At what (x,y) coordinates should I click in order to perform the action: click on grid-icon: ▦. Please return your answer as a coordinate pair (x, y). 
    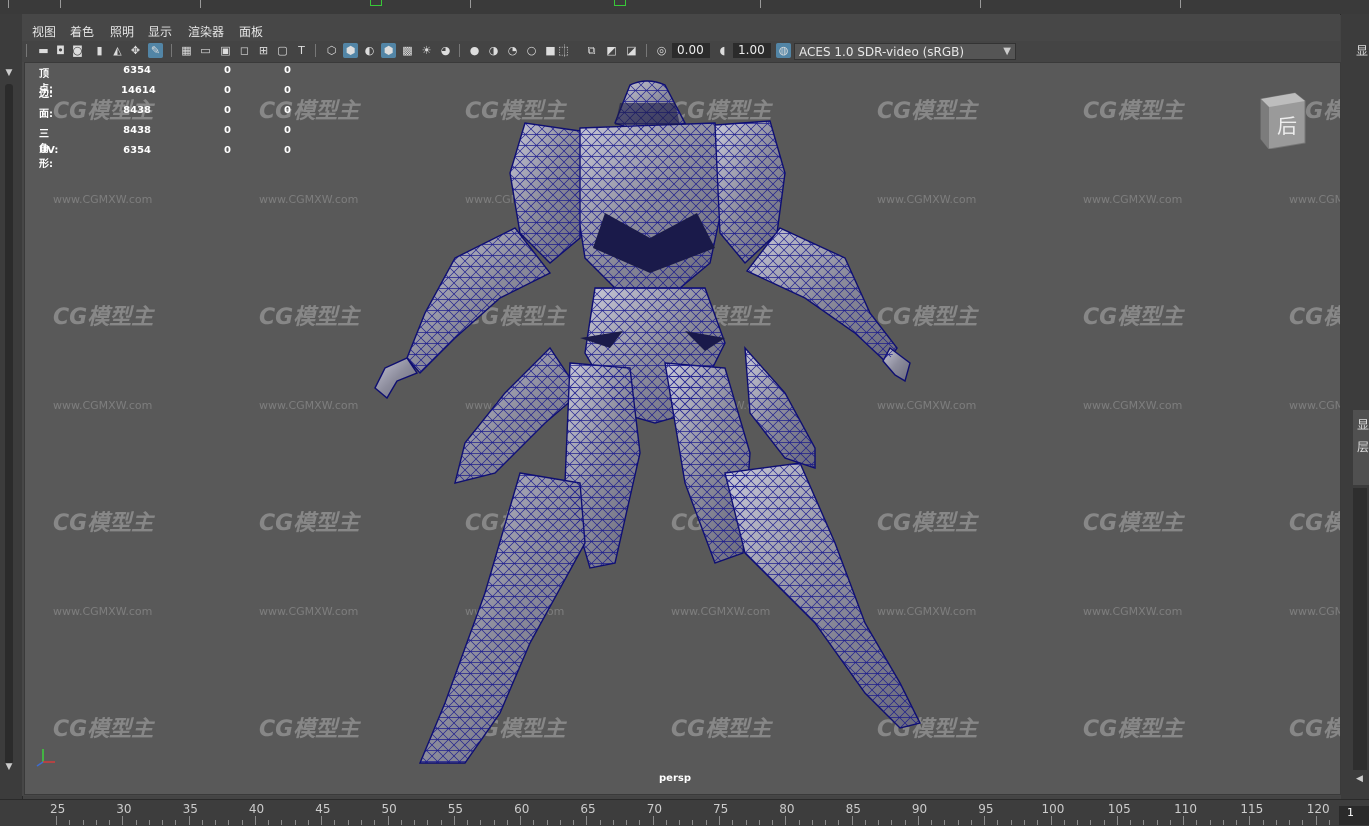
    Looking at the image, I should click on (186, 50).